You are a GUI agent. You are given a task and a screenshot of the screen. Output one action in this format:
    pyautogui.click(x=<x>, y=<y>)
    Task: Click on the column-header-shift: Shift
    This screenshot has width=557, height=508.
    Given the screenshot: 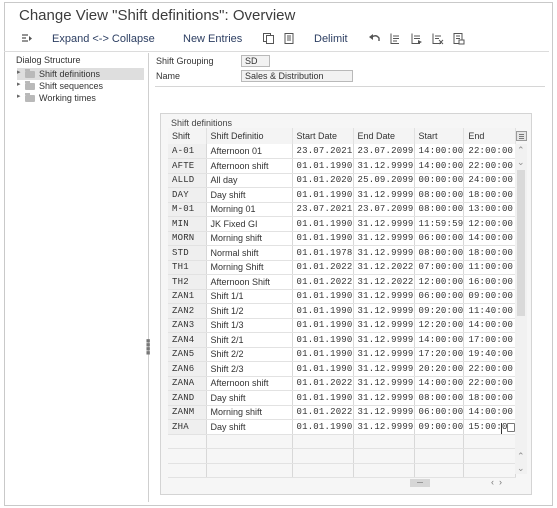 What is the action you would take?
    pyautogui.click(x=187, y=136)
    